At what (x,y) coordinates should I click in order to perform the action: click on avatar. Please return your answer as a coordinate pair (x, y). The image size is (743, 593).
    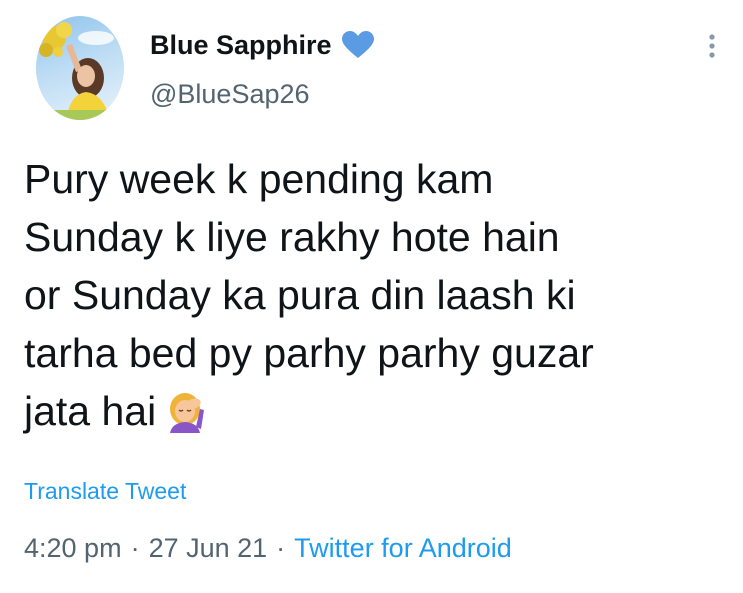
    Looking at the image, I should click on (80, 68).